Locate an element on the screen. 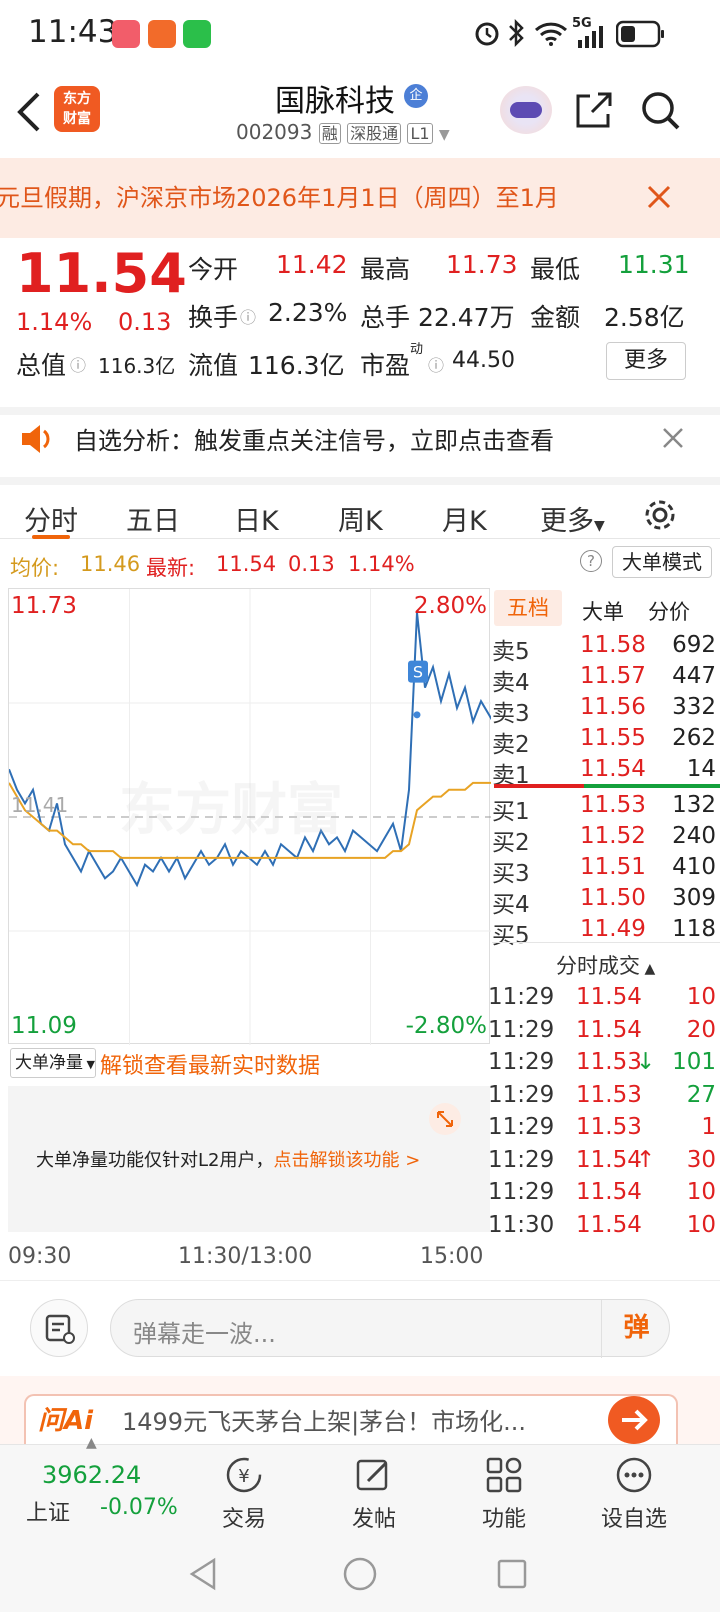 The image size is (720, 1612). danmu-send-button: 弹 is located at coordinates (636, 1329).